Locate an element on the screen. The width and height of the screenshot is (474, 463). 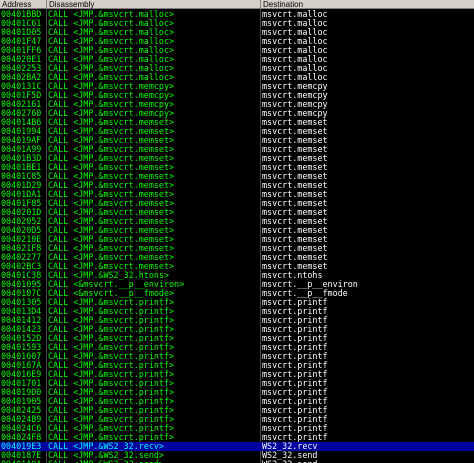
address-cell: 00401701 is located at coordinates (21, 383).